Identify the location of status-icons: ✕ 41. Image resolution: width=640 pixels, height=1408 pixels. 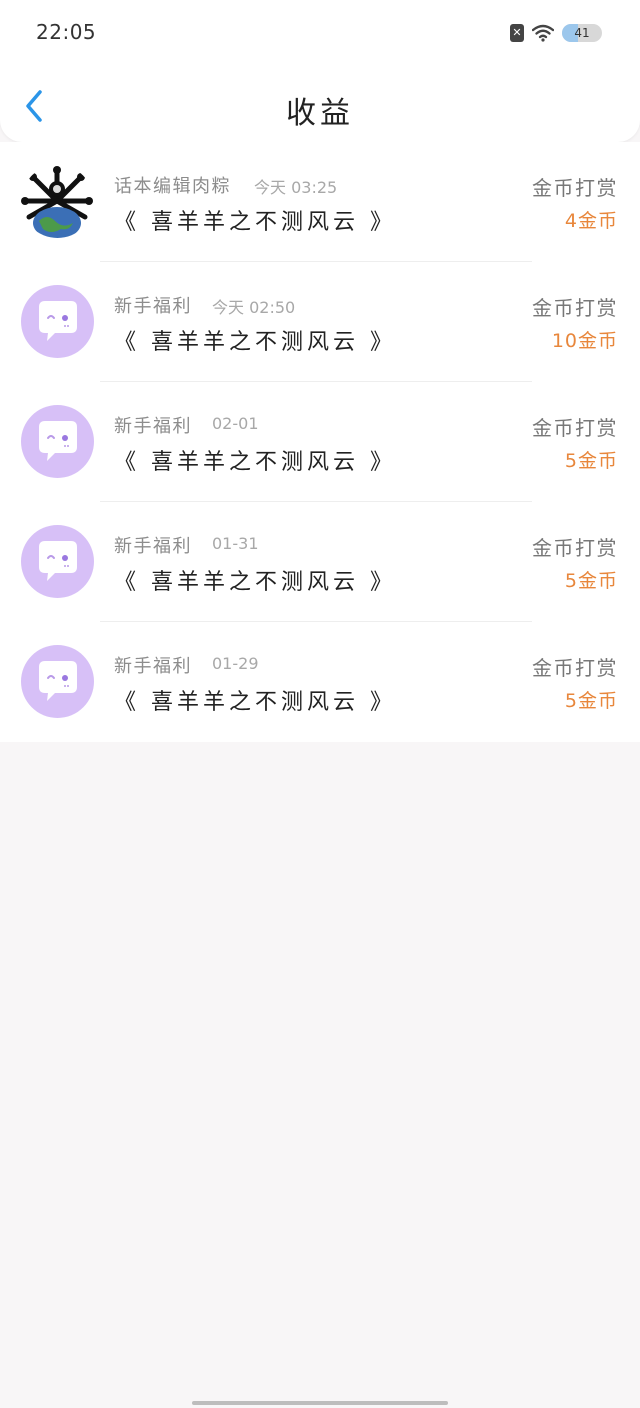
(556, 33).